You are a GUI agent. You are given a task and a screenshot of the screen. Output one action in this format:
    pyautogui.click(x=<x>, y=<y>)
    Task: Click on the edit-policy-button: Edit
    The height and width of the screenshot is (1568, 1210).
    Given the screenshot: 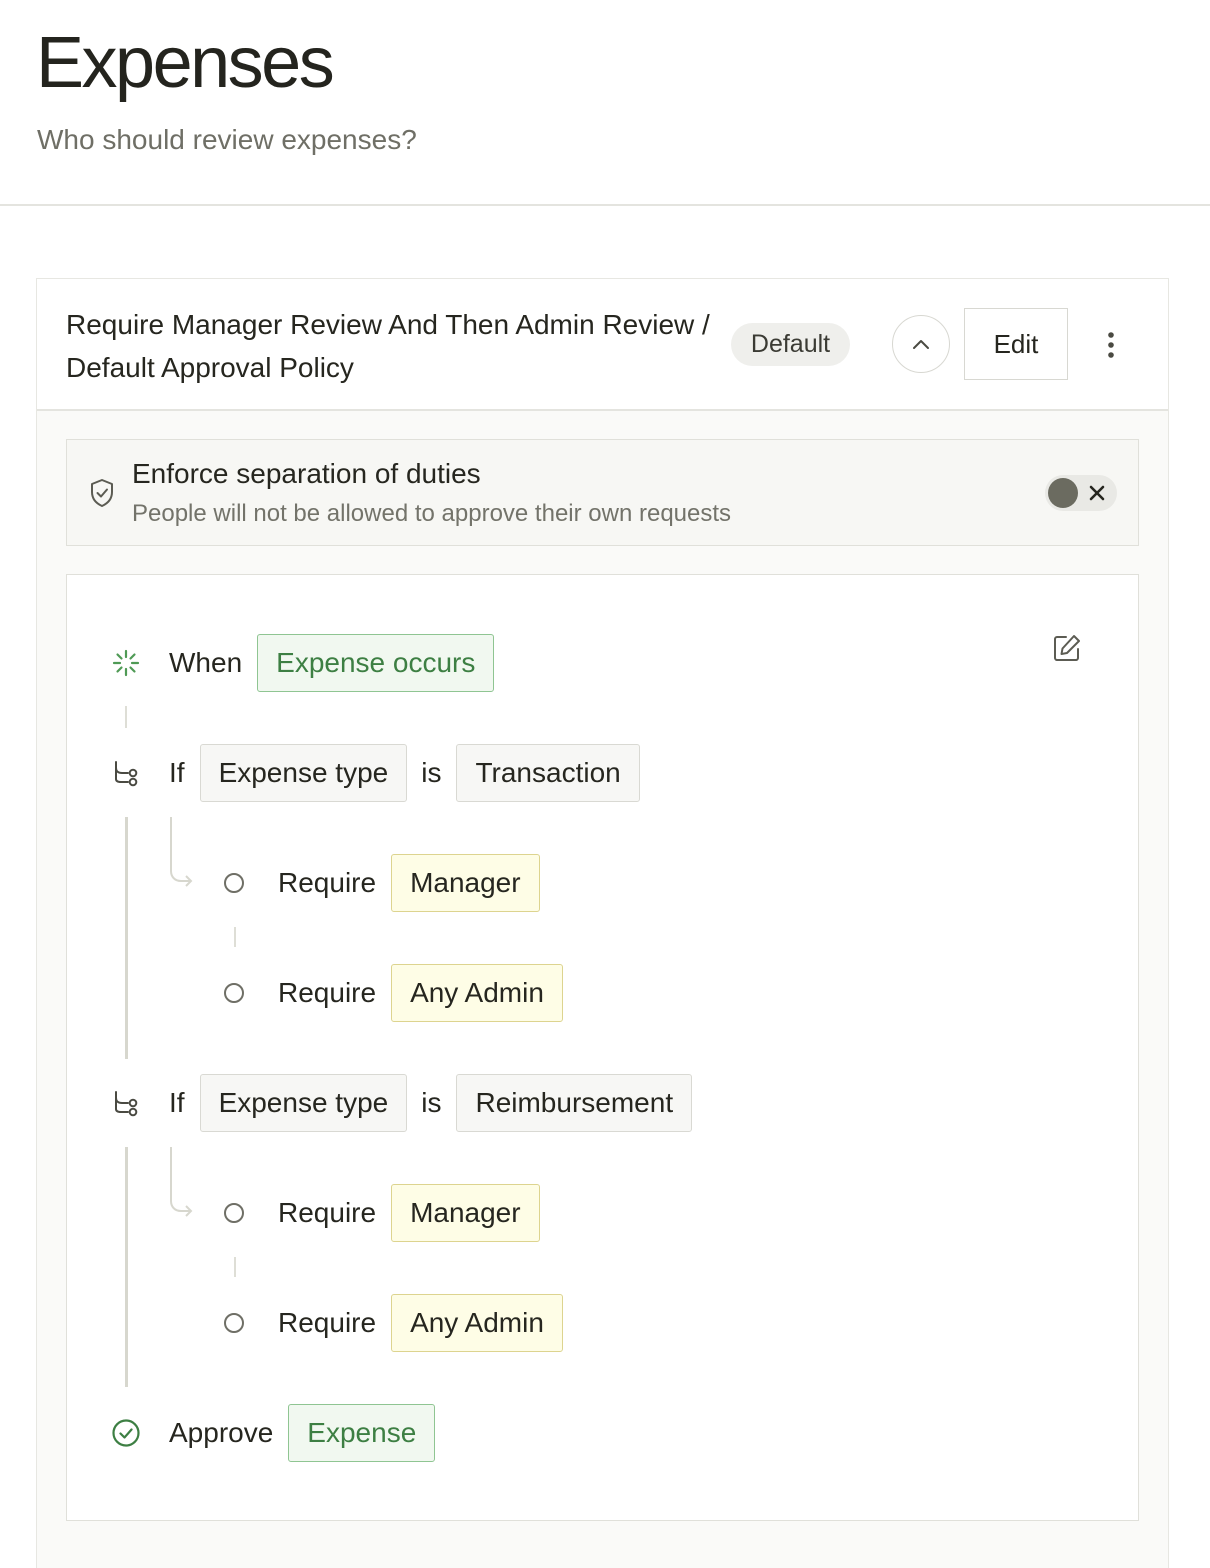 What is the action you would take?
    pyautogui.click(x=1016, y=344)
    